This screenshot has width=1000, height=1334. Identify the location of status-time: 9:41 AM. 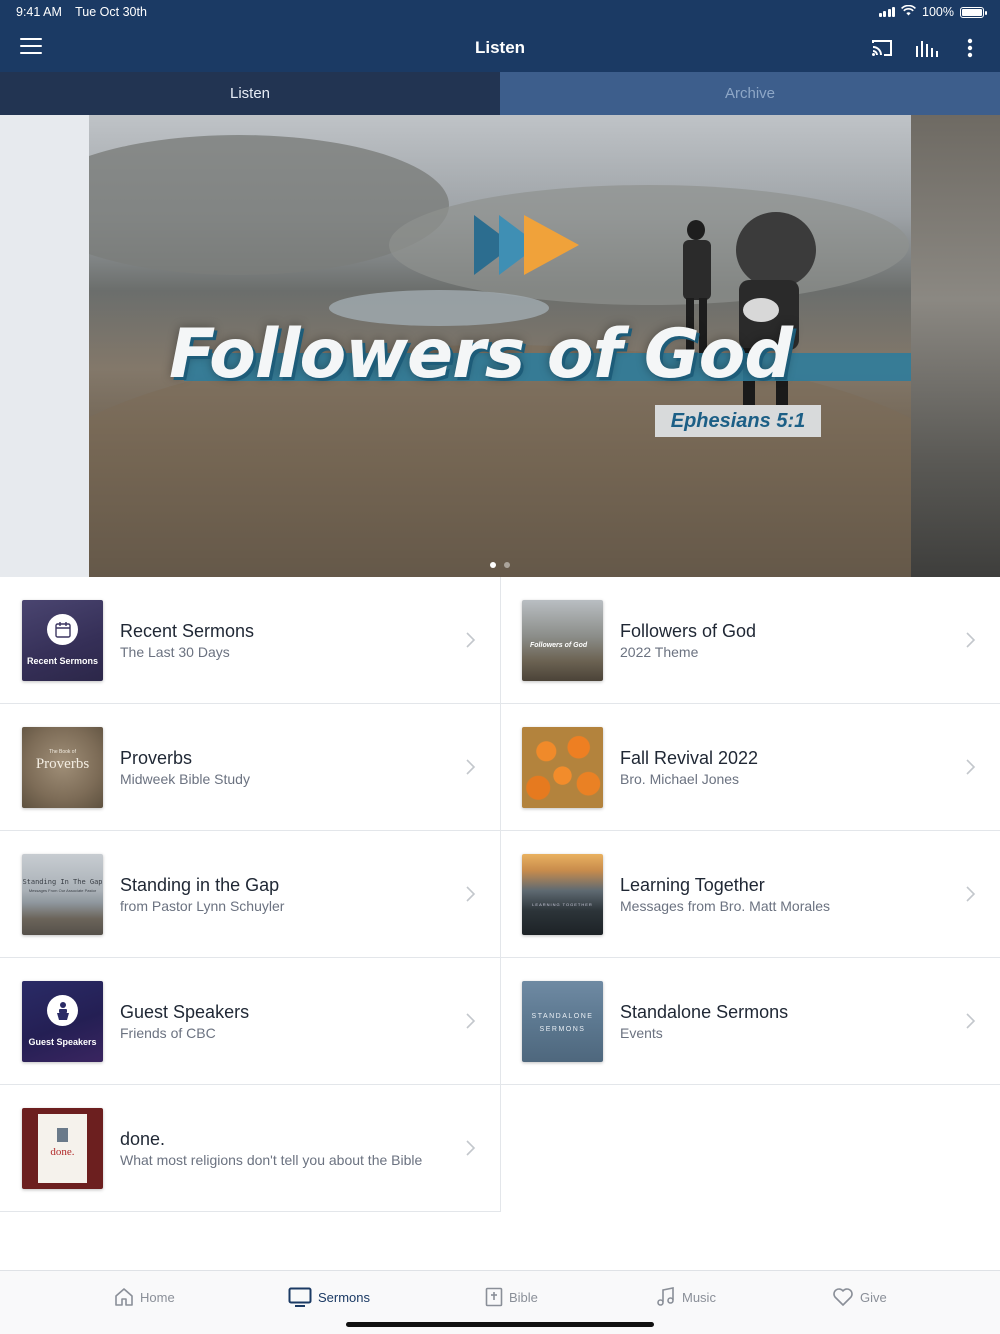
(39, 12).